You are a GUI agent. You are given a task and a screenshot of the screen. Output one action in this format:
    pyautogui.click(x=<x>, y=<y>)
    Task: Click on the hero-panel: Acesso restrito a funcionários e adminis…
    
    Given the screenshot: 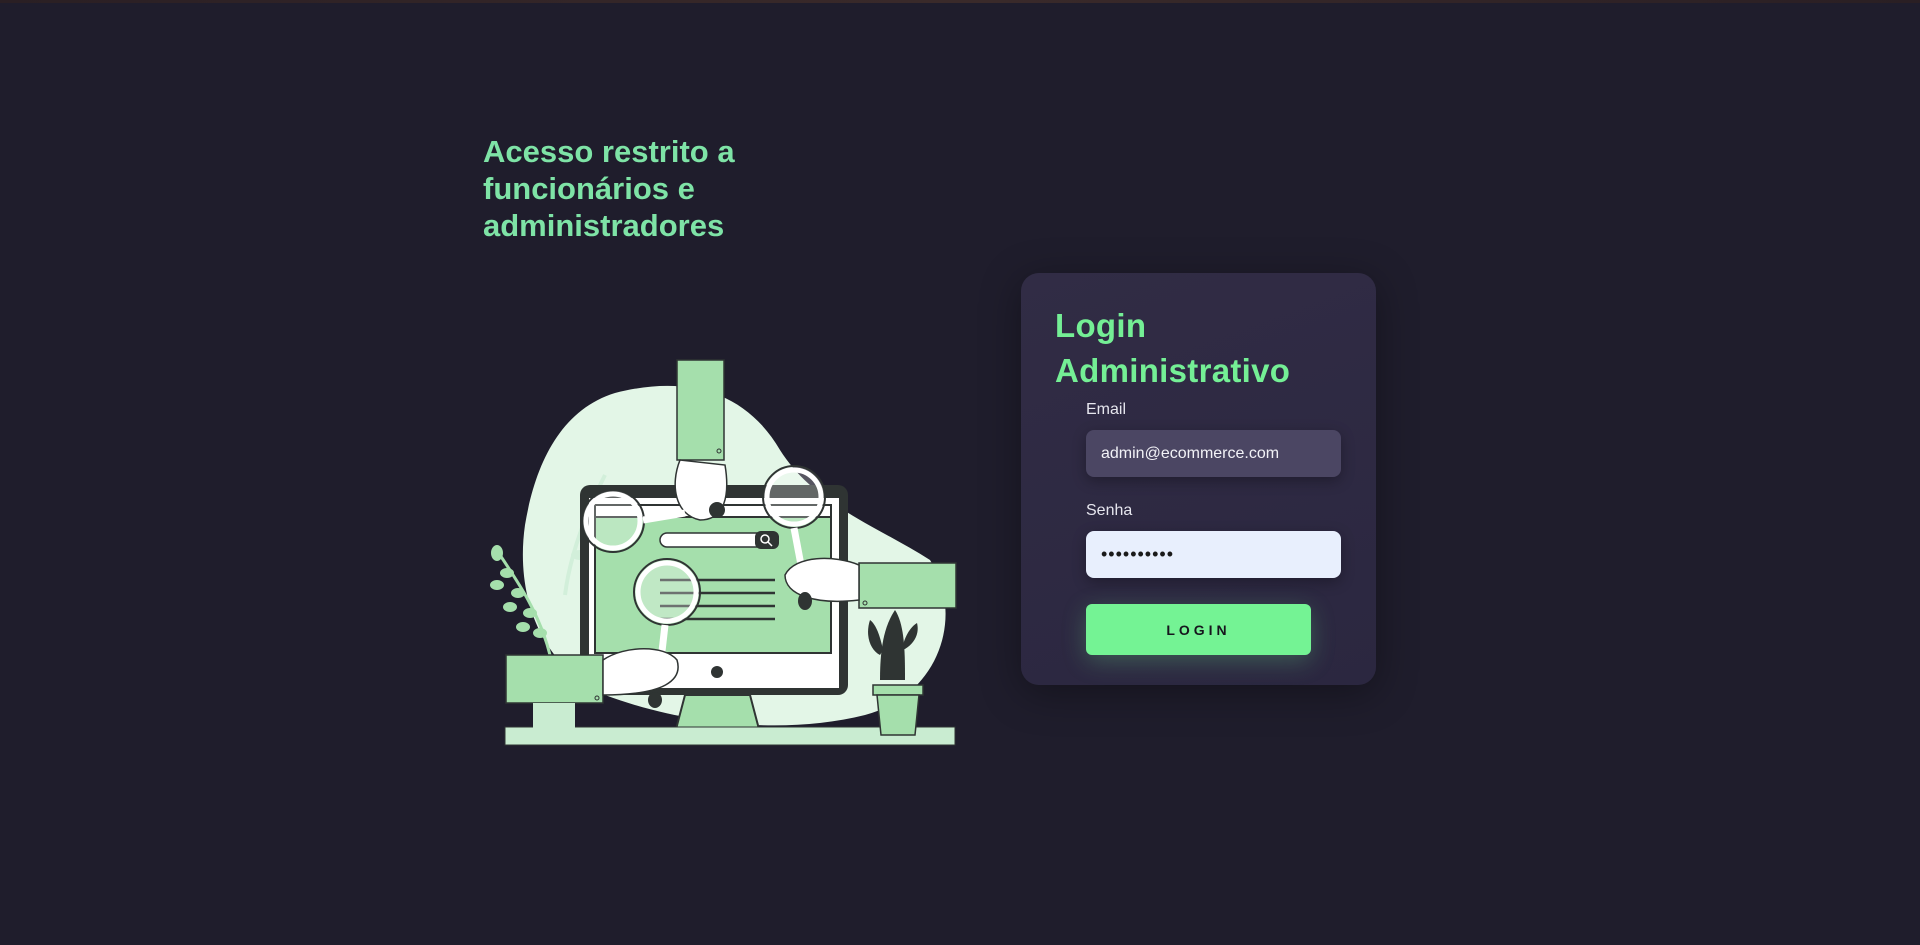 What is the action you would take?
    pyautogui.click(x=733, y=188)
    